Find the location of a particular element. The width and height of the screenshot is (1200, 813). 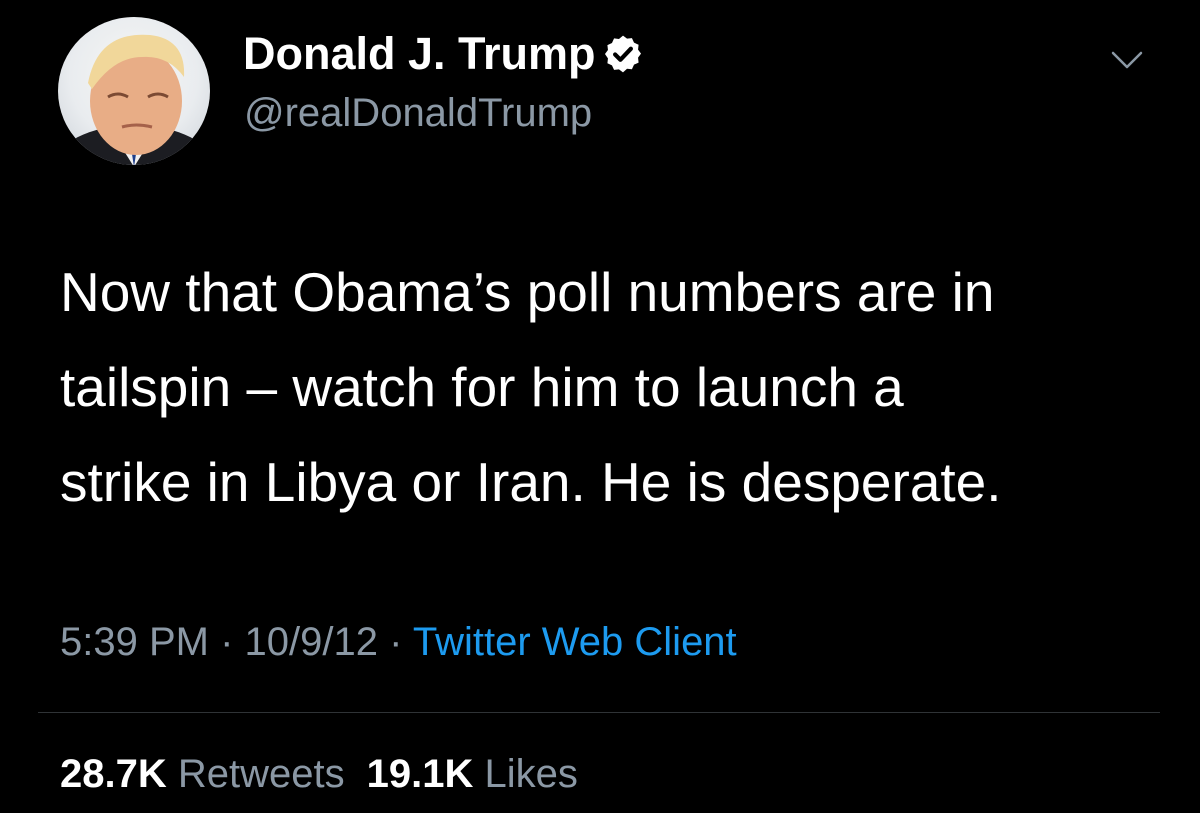

tweet-stats: 28.7K Retweets 19.1K Likes is located at coordinates (319, 774).